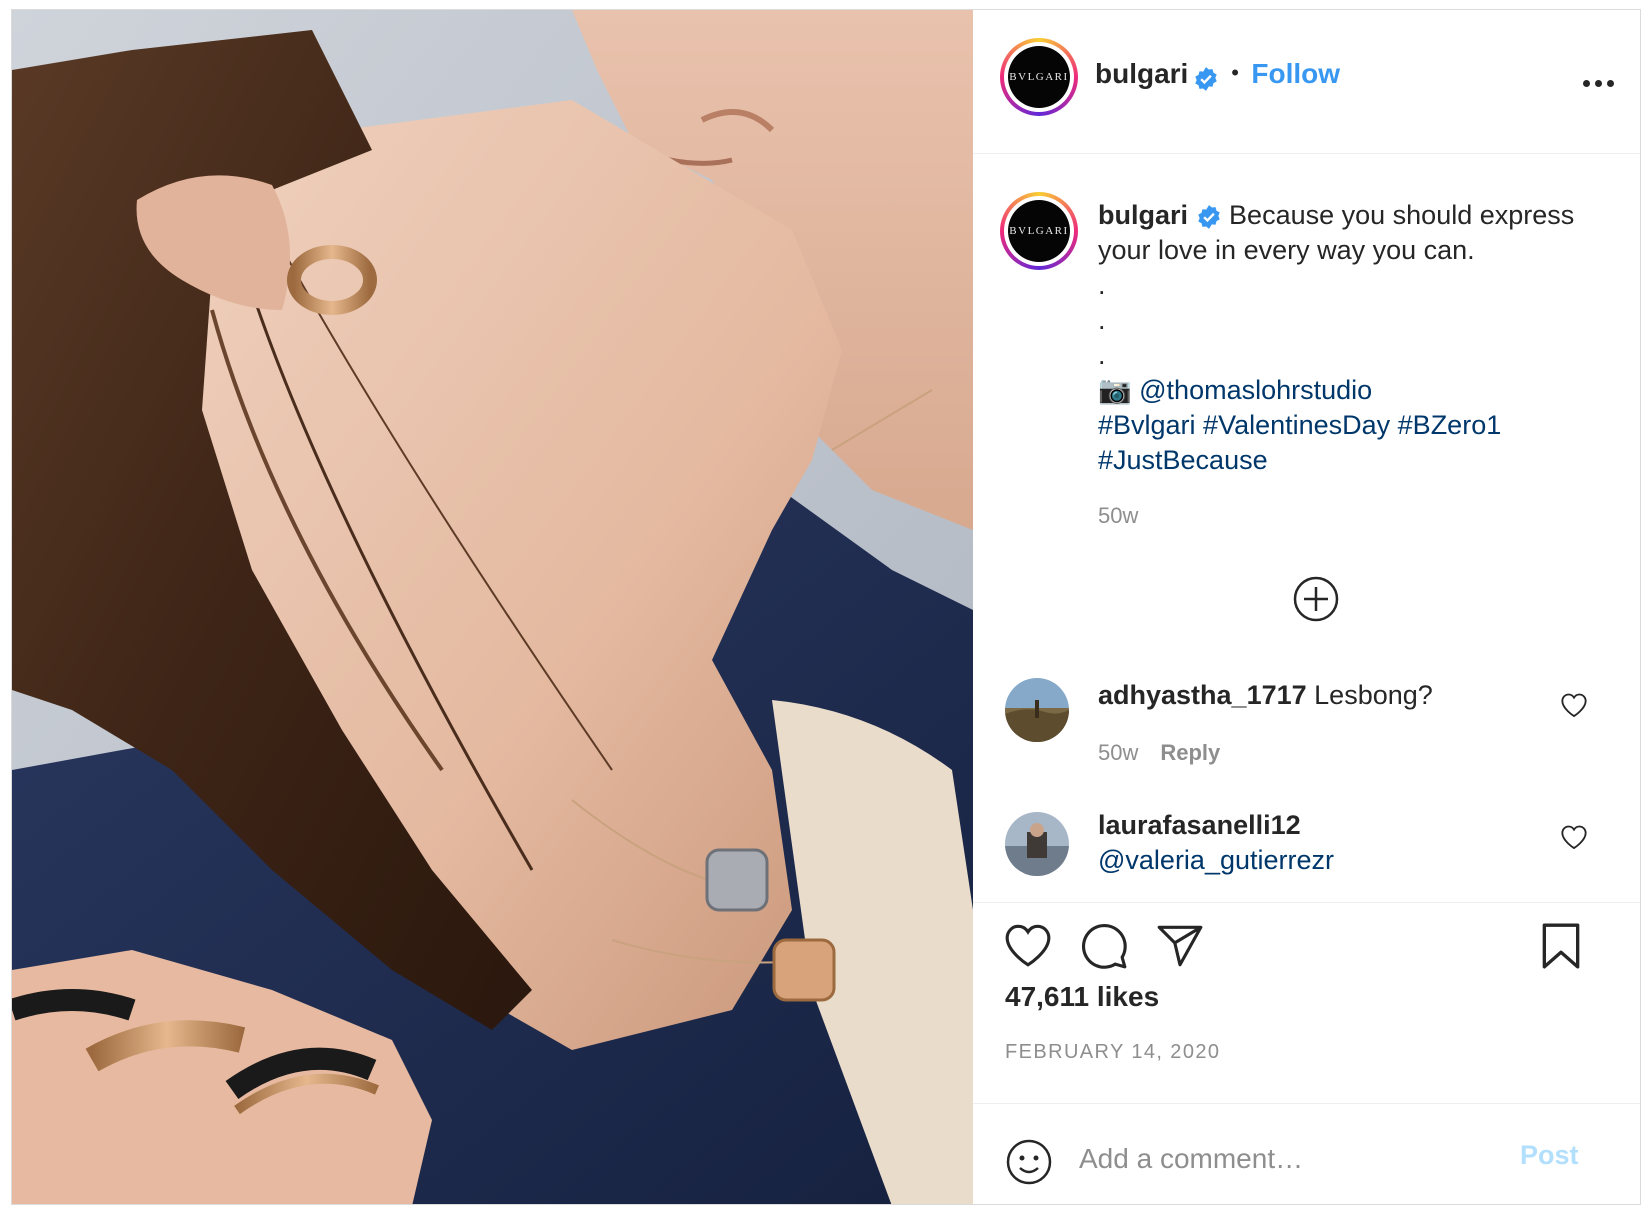  Describe the element at coordinates (1180, 946) in the screenshot. I see `share-icon` at that location.